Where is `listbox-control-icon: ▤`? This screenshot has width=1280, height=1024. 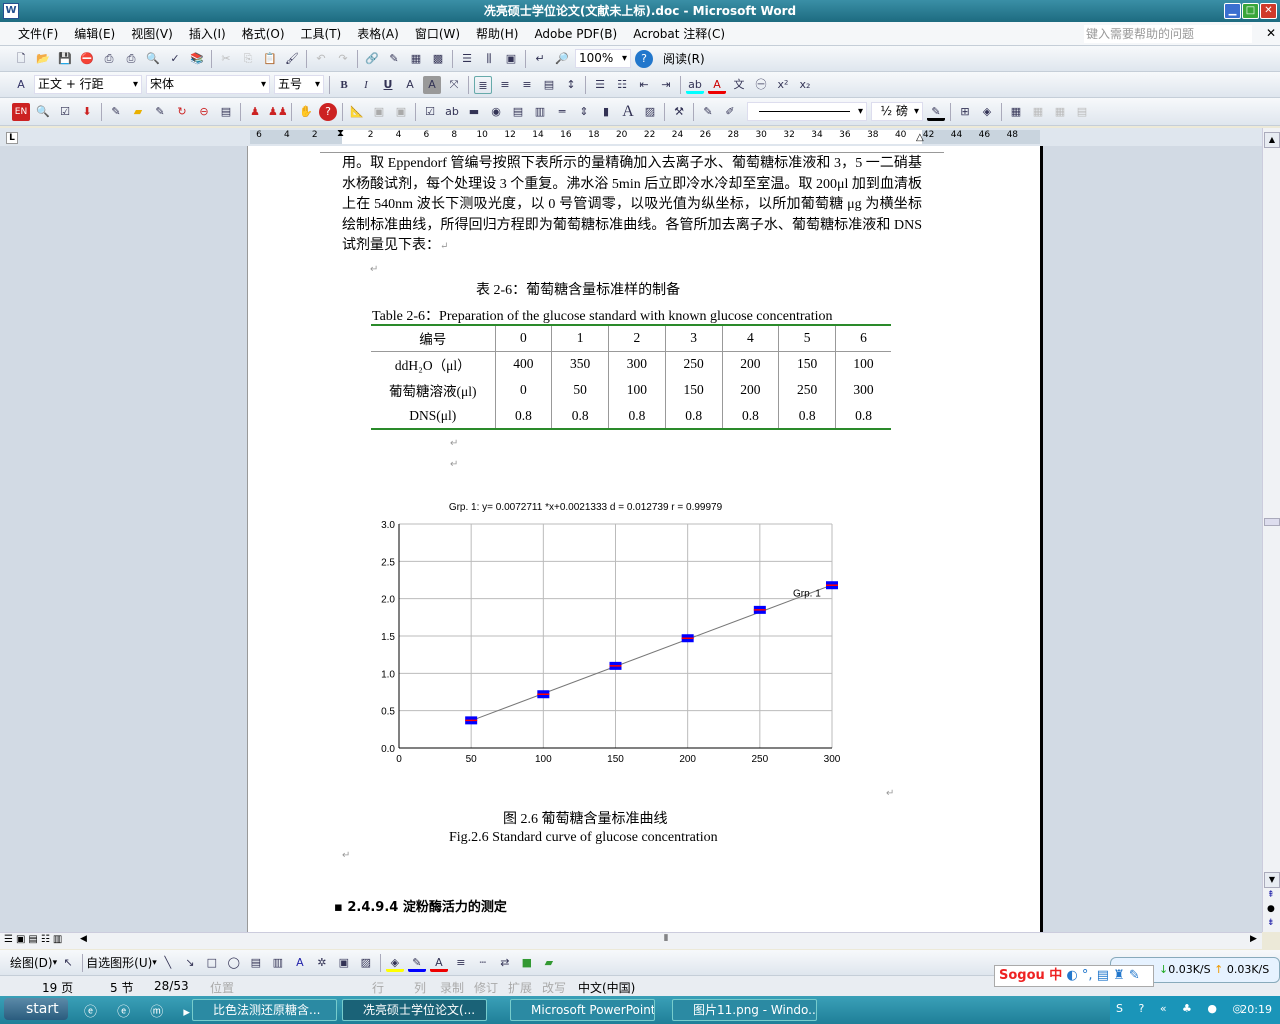
listbox-control-icon: ▤ is located at coordinates (518, 112).